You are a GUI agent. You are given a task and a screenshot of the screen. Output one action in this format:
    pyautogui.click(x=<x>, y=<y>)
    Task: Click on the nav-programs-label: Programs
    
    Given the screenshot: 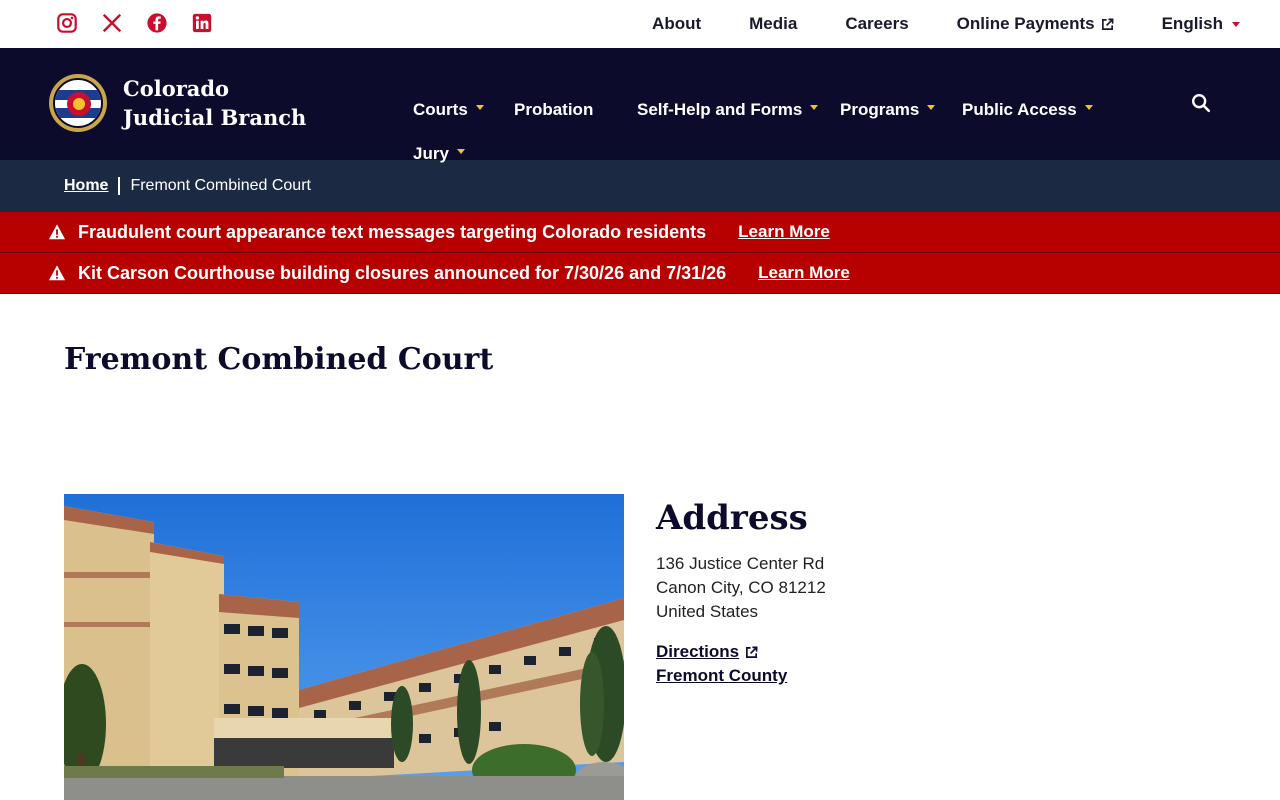 What is the action you would take?
    pyautogui.click(x=880, y=109)
    